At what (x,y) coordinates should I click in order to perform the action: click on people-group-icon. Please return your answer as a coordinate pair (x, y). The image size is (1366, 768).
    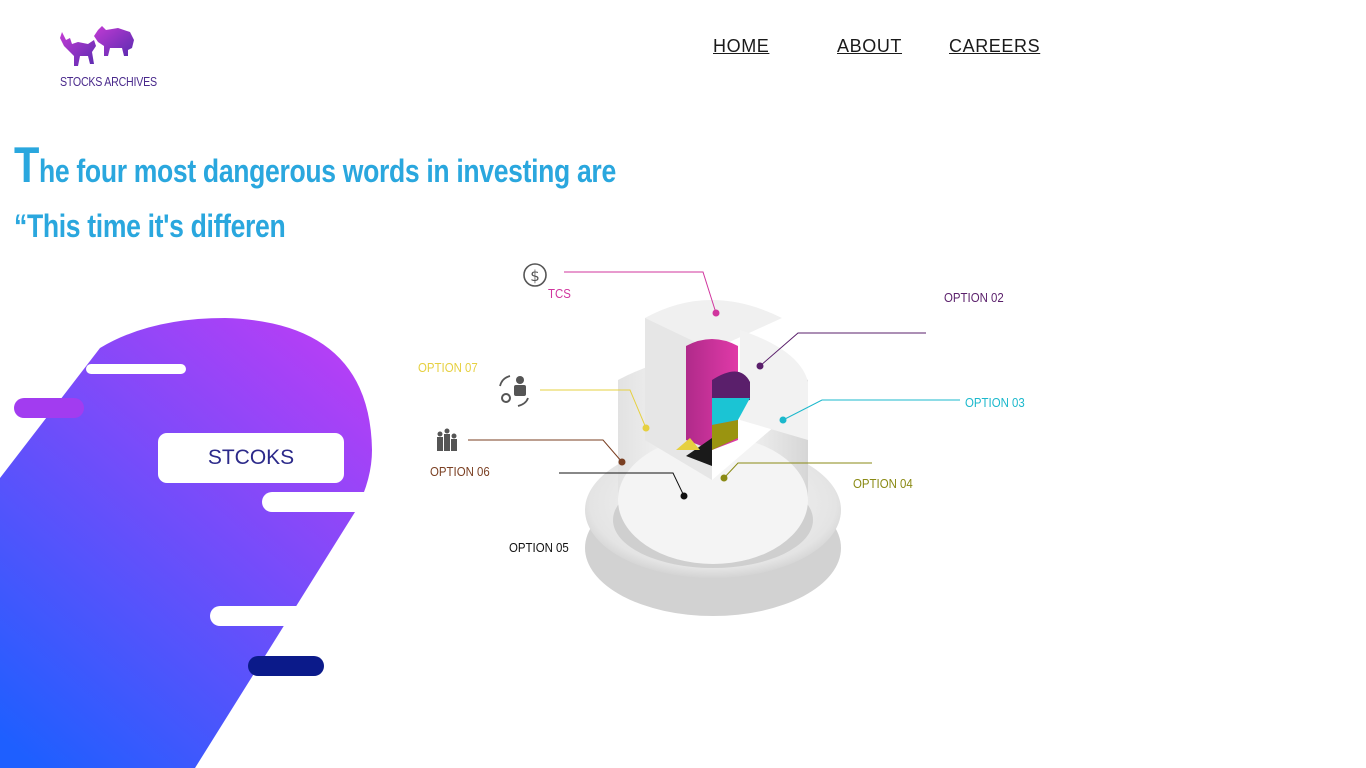
    Looking at the image, I should click on (447, 439).